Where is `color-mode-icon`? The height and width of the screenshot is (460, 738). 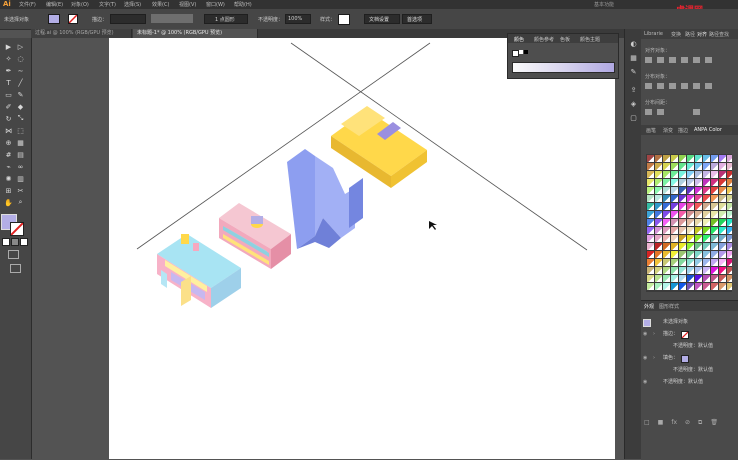 color-mode-icon is located at coordinates (6, 242).